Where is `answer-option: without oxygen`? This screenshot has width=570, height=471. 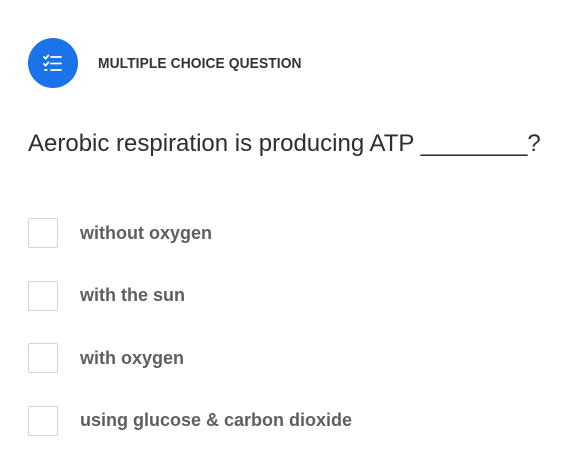 answer-option: without oxygen is located at coordinates (190, 233).